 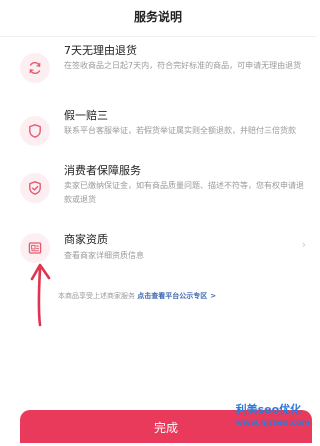 What do you see at coordinates (40, 295) in the screenshot?
I see `annotation-arrow` at bounding box center [40, 295].